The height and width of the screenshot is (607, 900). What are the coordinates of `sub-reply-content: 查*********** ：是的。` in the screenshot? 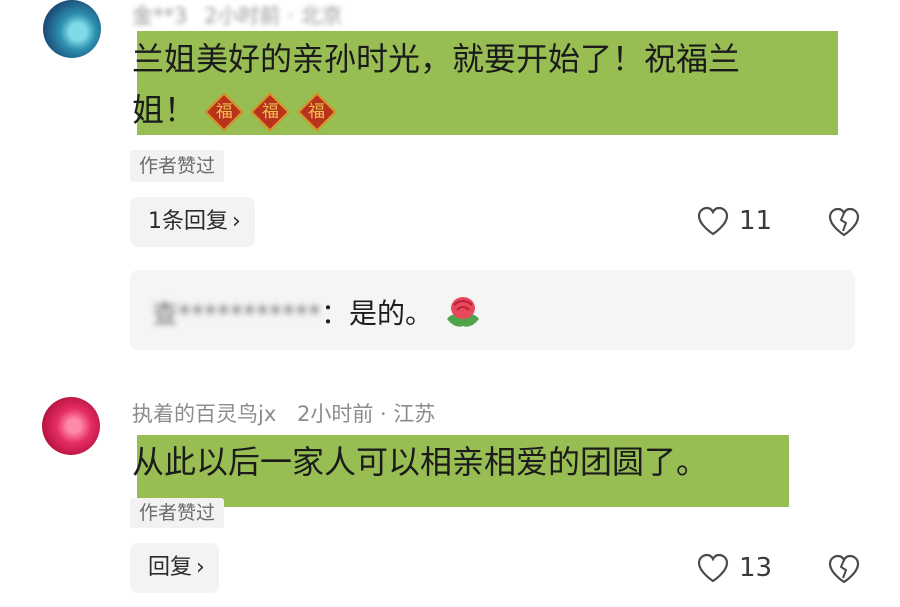 It's located at (317, 312).